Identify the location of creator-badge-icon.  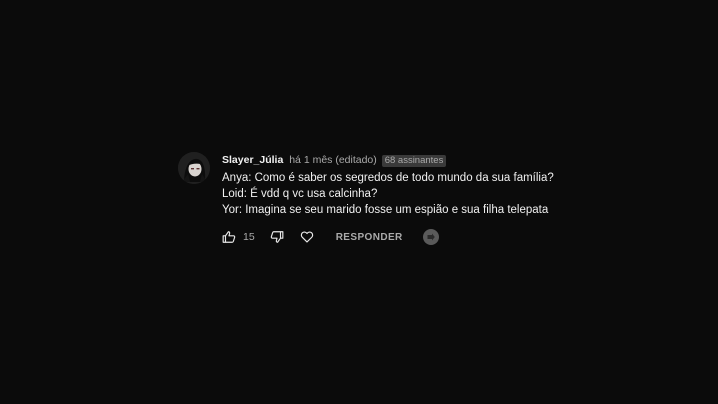
(430, 237).